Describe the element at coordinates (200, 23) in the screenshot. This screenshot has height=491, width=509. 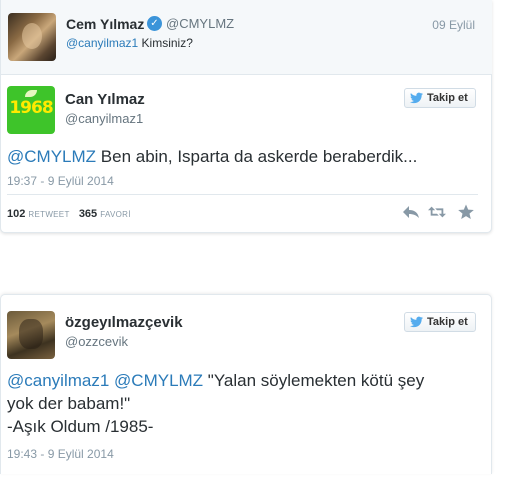
I see `parent-author-handle: @CMYLMZ` at that location.